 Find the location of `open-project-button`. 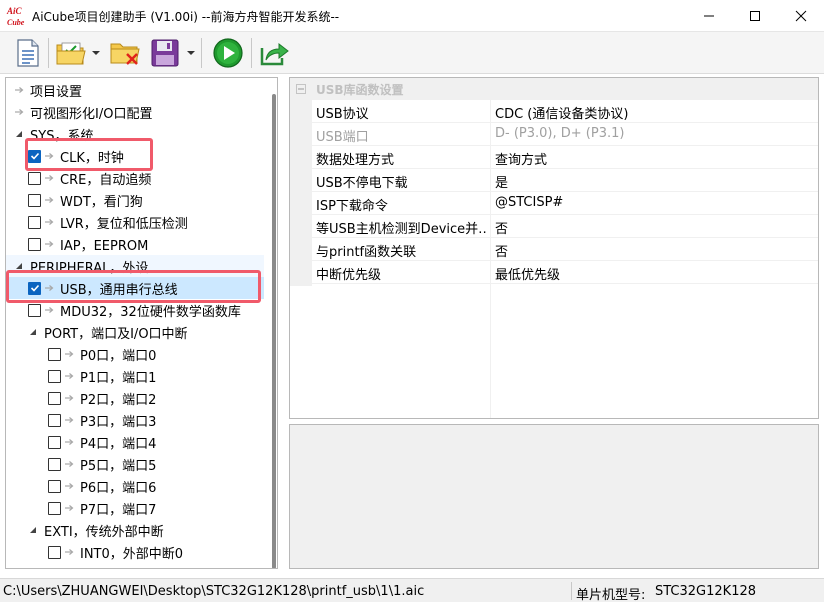

open-project-button is located at coordinates (71, 53).